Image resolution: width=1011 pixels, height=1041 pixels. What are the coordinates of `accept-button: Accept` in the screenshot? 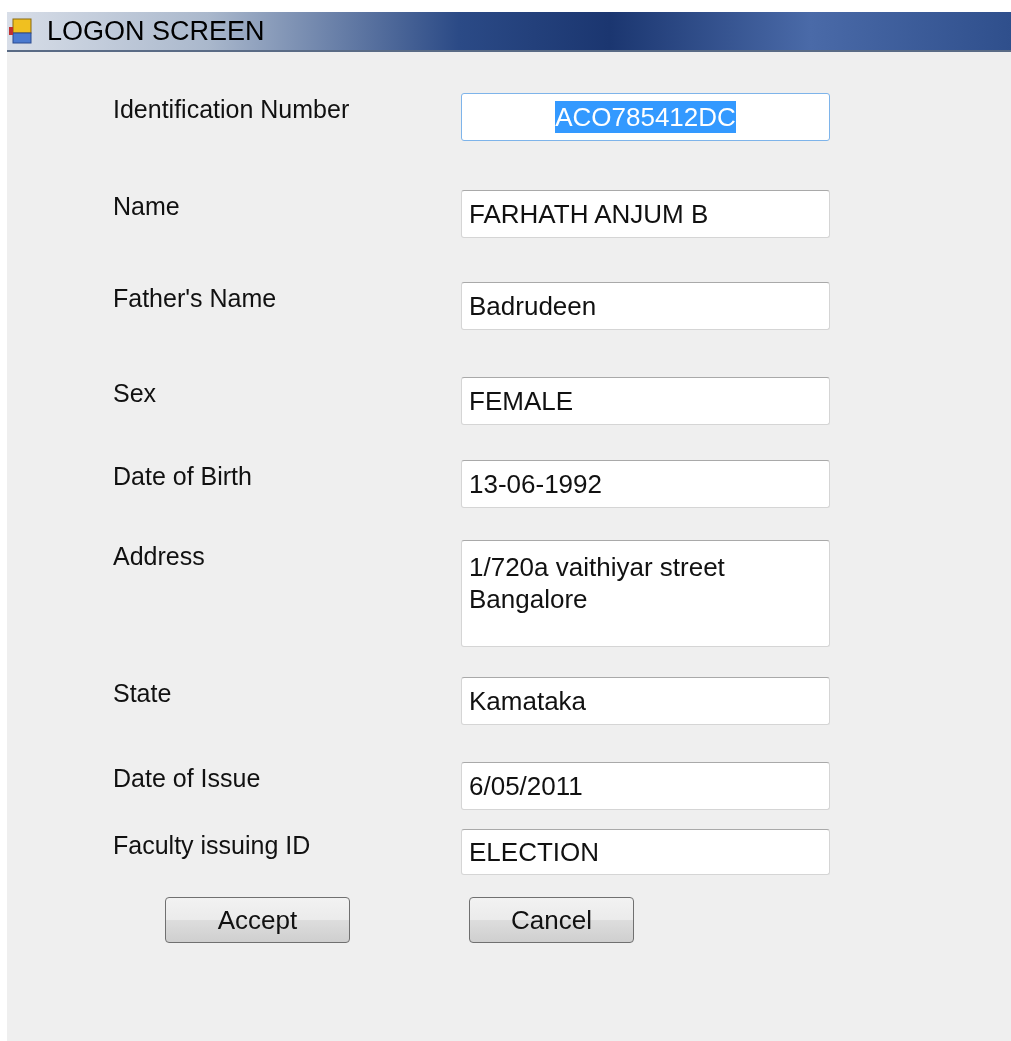 It's located at (257, 920).